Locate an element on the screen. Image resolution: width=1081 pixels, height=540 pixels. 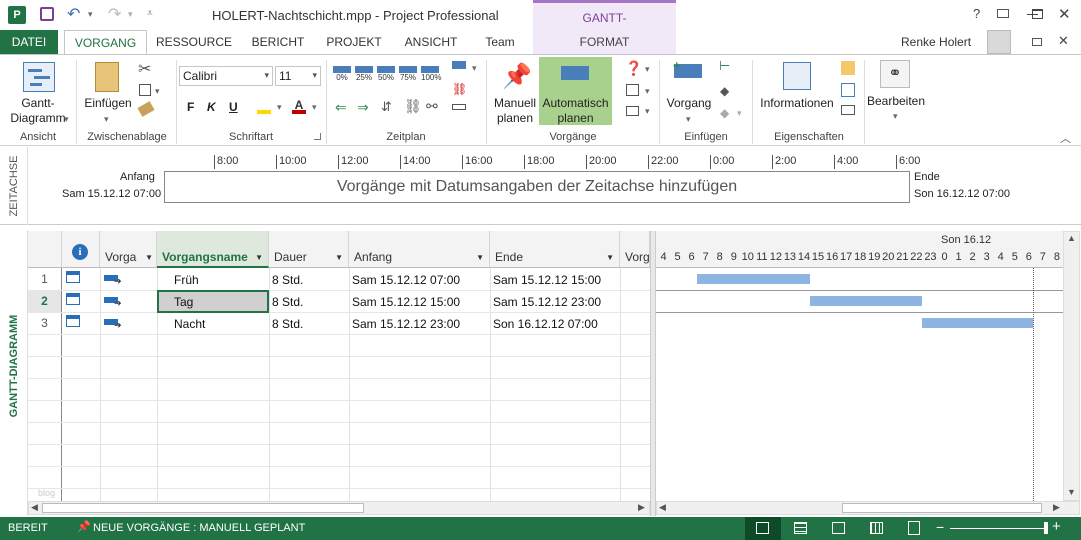
header-task-name: Vorgangsname ▼ is located at coordinates (213, 249).